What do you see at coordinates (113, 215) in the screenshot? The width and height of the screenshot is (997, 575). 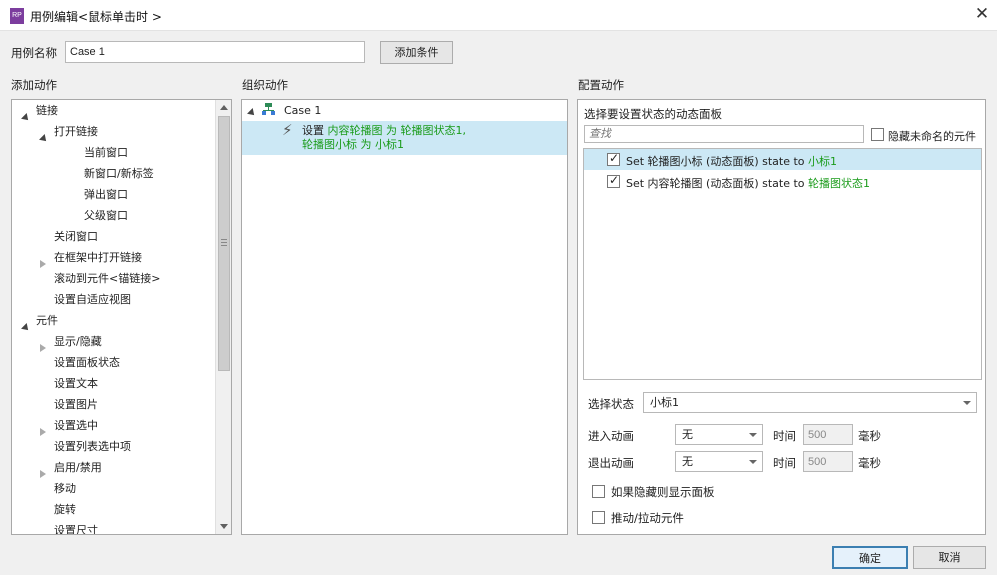 I see `tree-item: 父级窗口` at bounding box center [113, 215].